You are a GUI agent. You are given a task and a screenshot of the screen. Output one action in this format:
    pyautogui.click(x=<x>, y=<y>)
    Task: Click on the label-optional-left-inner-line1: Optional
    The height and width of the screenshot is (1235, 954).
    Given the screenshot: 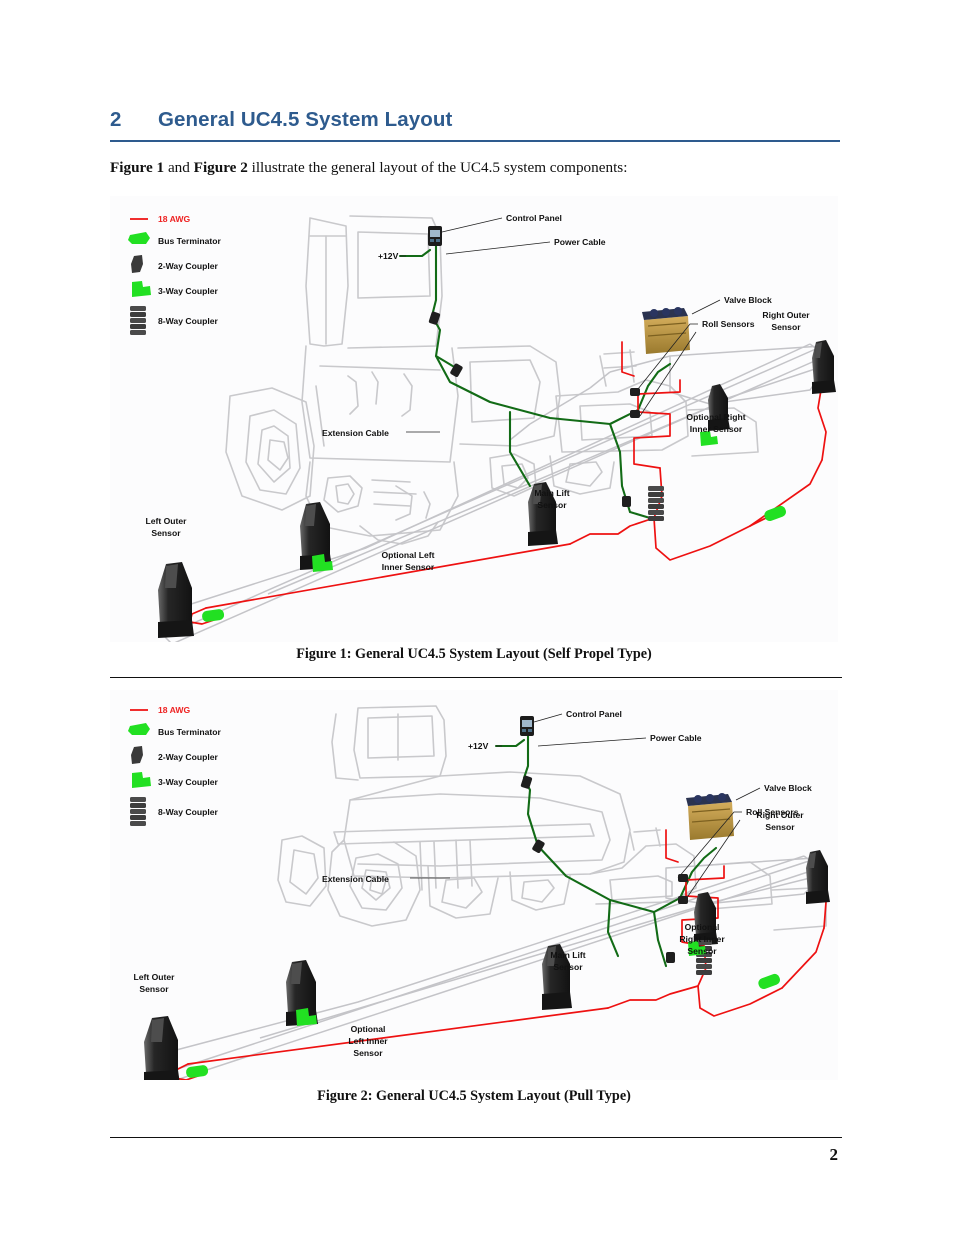 What is the action you would take?
    pyautogui.click(x=368, y=1029)
    